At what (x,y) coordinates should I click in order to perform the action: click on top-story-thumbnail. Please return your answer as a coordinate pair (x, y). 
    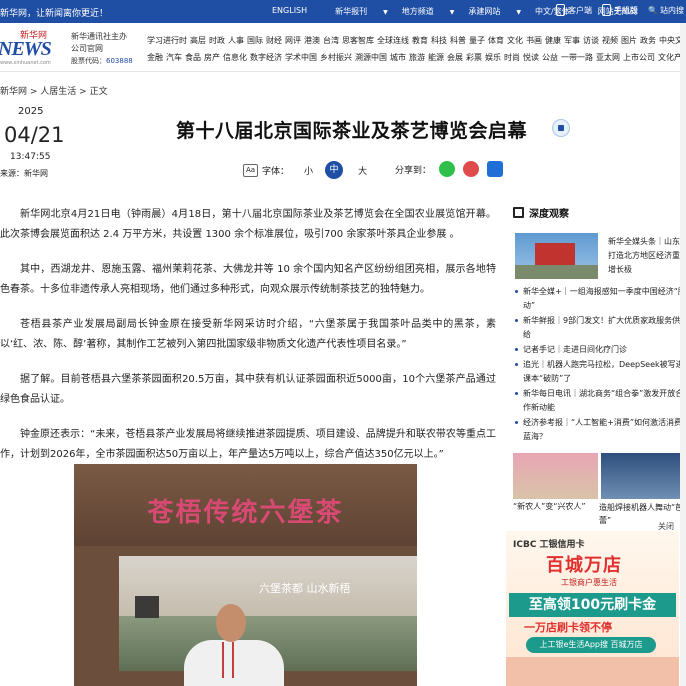
    Looking at the image, I should click on (556, 256).